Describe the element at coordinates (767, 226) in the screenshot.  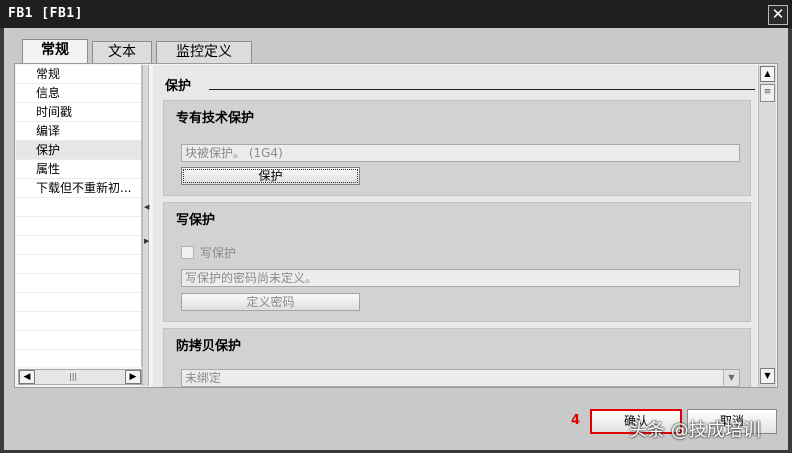
I see `content-vertical-scrollbar: ▲ ≡ ▼` at that location.